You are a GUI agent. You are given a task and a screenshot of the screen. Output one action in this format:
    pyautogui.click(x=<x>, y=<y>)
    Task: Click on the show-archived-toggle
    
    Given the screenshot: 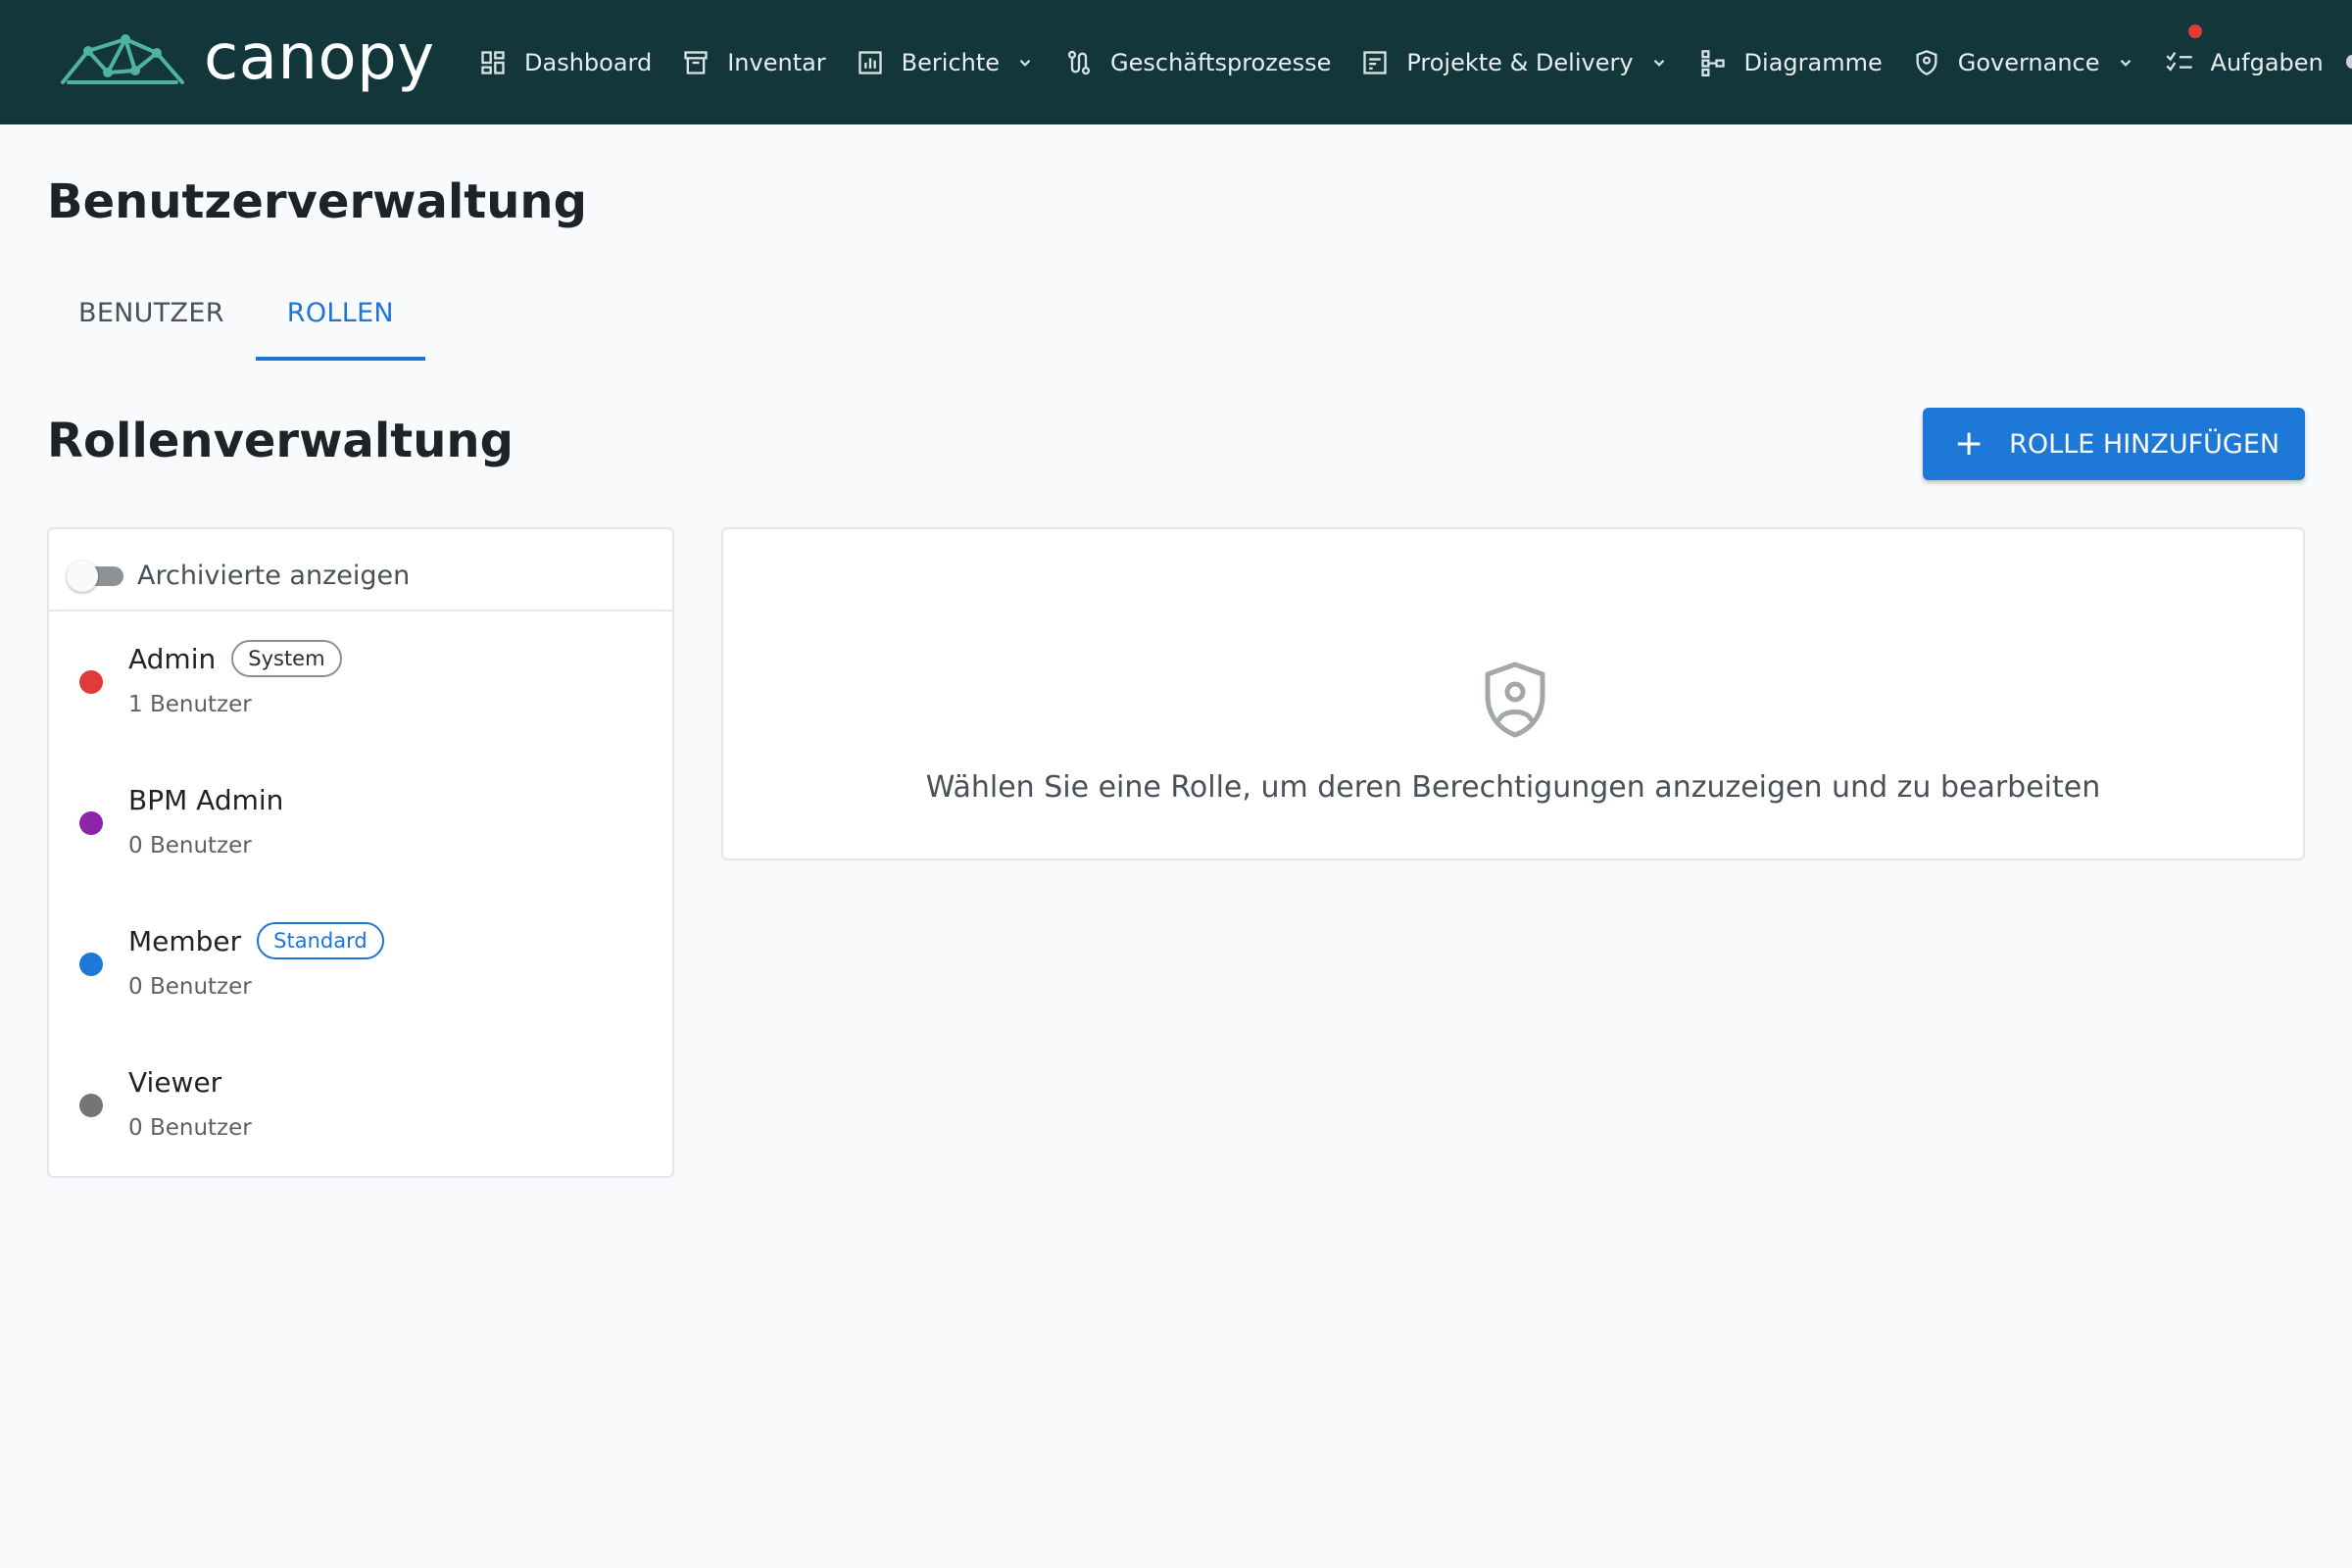 What is the action you would take?
    pyautogui.click(x=95, y=576)
    